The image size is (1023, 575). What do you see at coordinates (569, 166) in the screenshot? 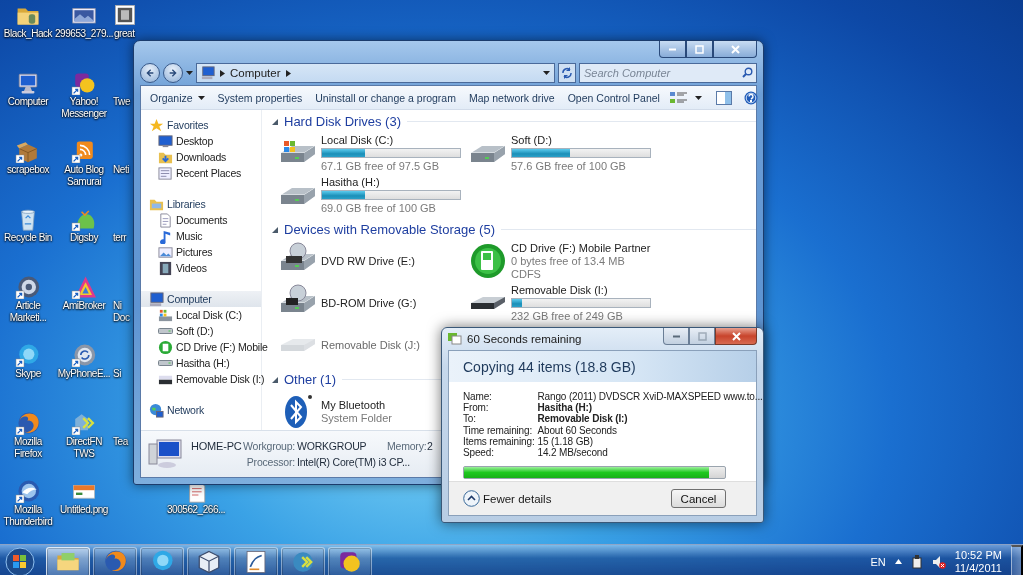
I see `drive-info: 57.6 GB free of 100 GB` at bounding box center [569, 166].